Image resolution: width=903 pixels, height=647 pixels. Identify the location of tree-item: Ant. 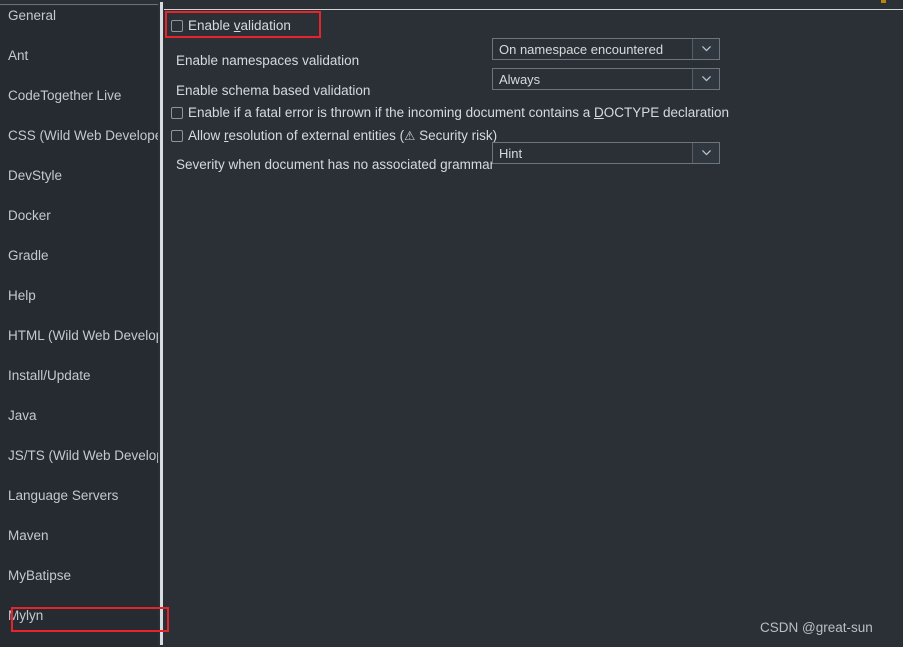
(79, 56).